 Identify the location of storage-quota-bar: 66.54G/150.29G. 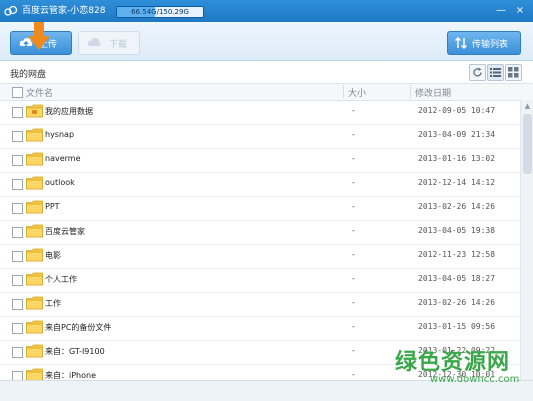
(160, 12).